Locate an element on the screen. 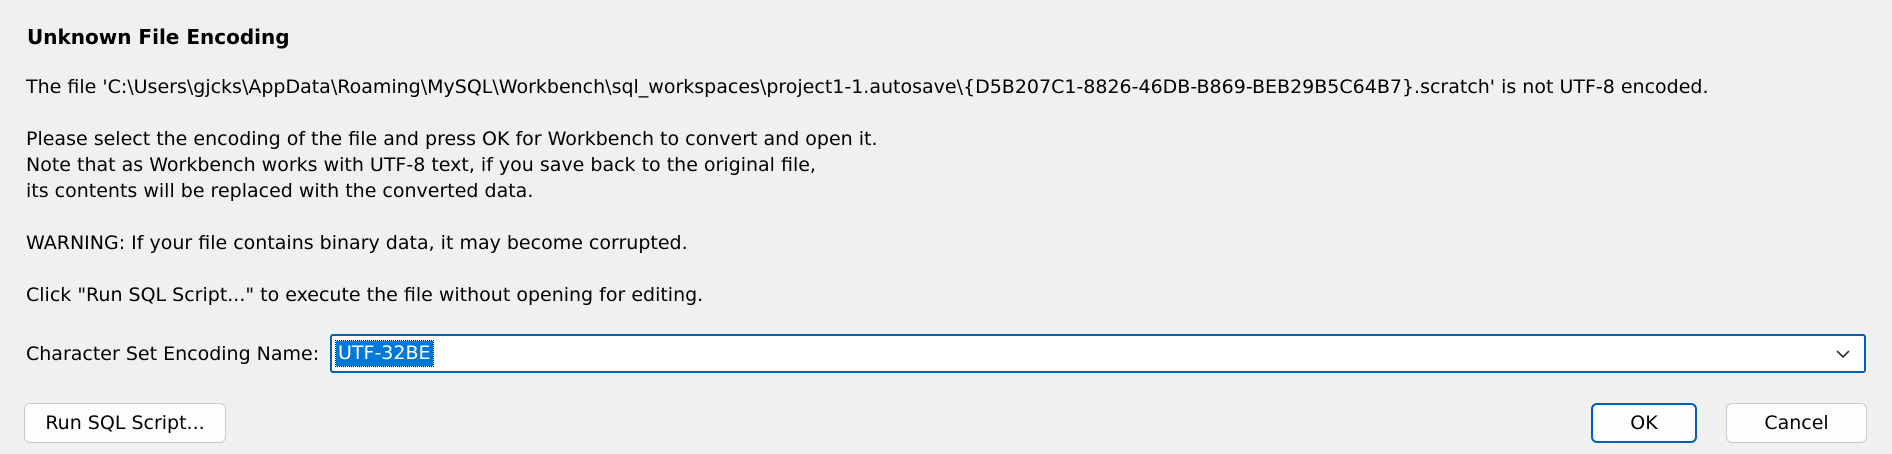 This screenshot has width=1892, height=454. encoding-combobox-value: UTF-32BE is located at coordinates (384, 353).